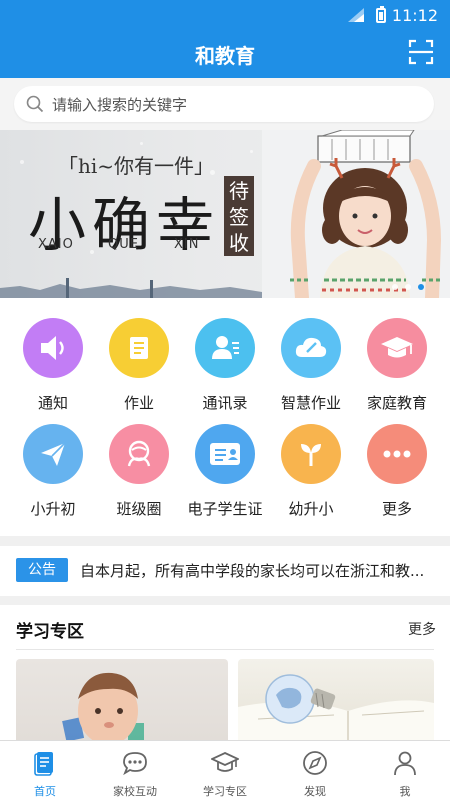  What do you see at coordinates (356, 214) in the screenshot?
I see `banner-girl-illustration` at bounding box center [356, 214].